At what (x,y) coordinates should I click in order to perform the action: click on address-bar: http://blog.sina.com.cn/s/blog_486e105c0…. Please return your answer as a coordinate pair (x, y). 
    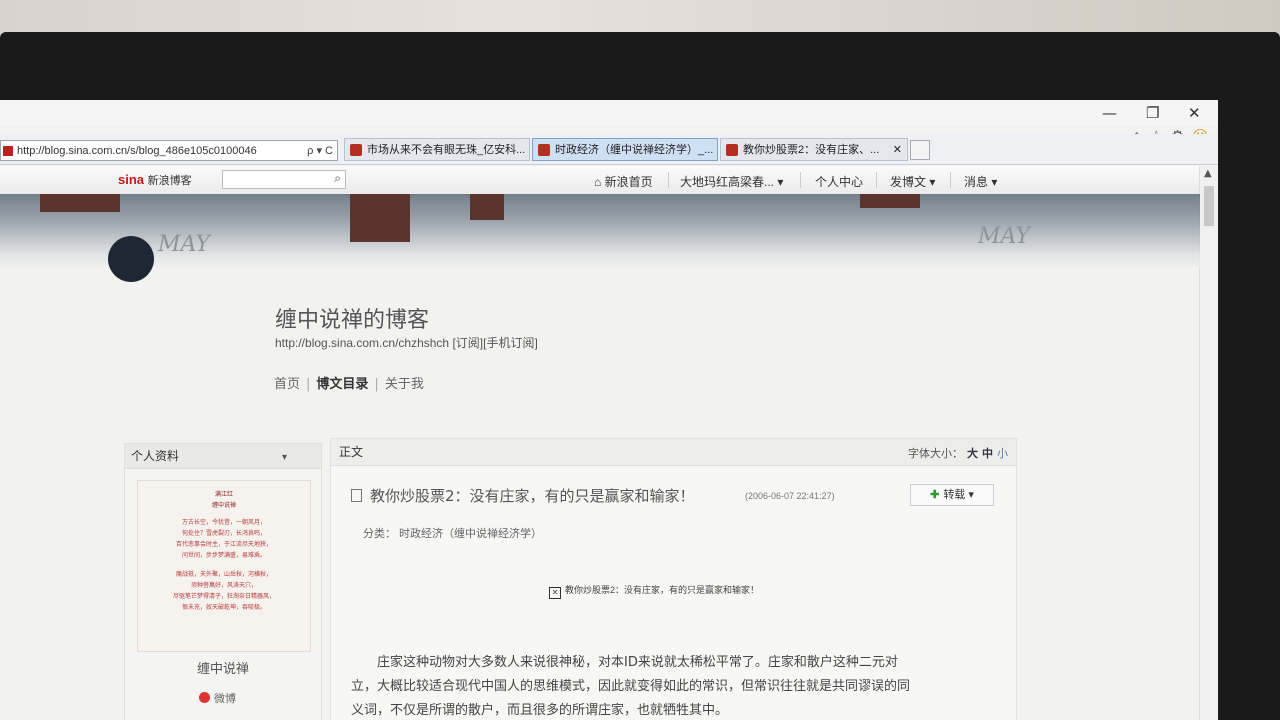
    Looking at the image, I should click on (169, 150).